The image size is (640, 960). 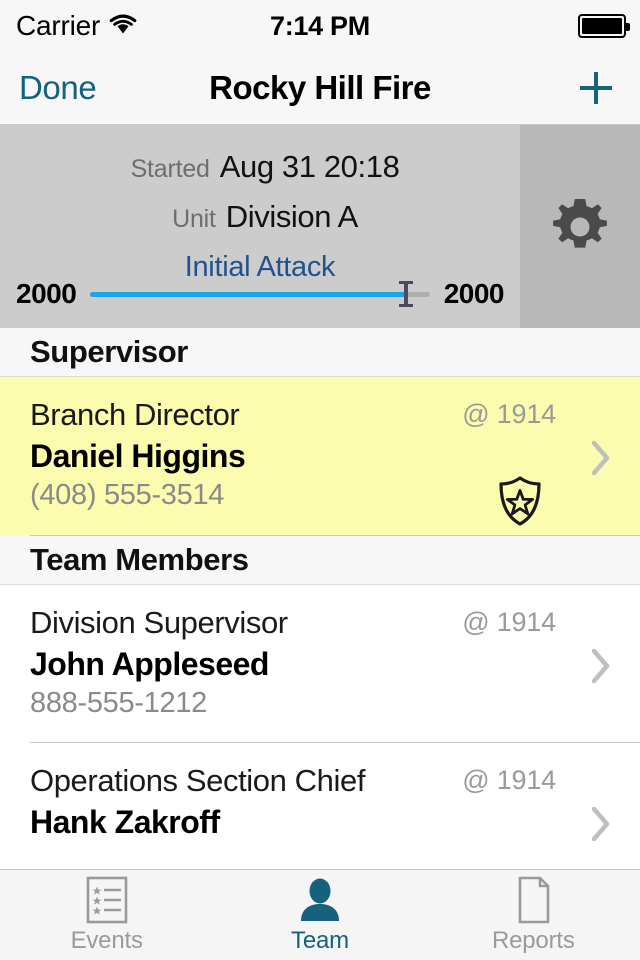 What do you see at coordinates (320, 560) in the screenshot?
I see `section-header-team-members: Team Members` at bounding box center [320, 560].